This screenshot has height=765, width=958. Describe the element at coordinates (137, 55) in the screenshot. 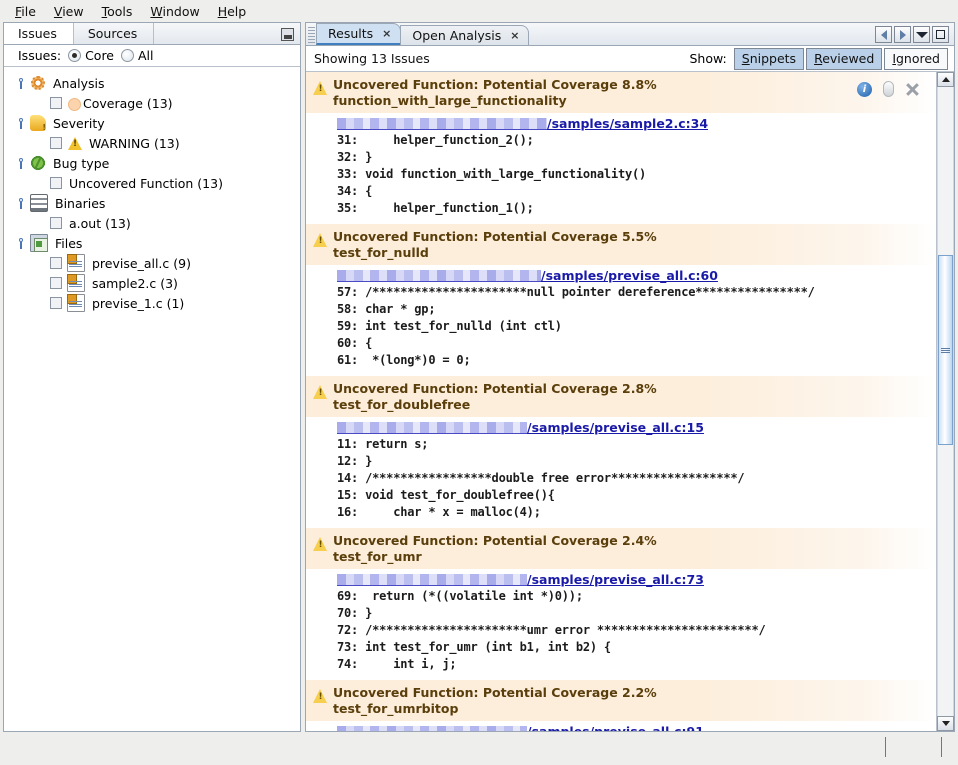

I see `radio-all: All` at that location.